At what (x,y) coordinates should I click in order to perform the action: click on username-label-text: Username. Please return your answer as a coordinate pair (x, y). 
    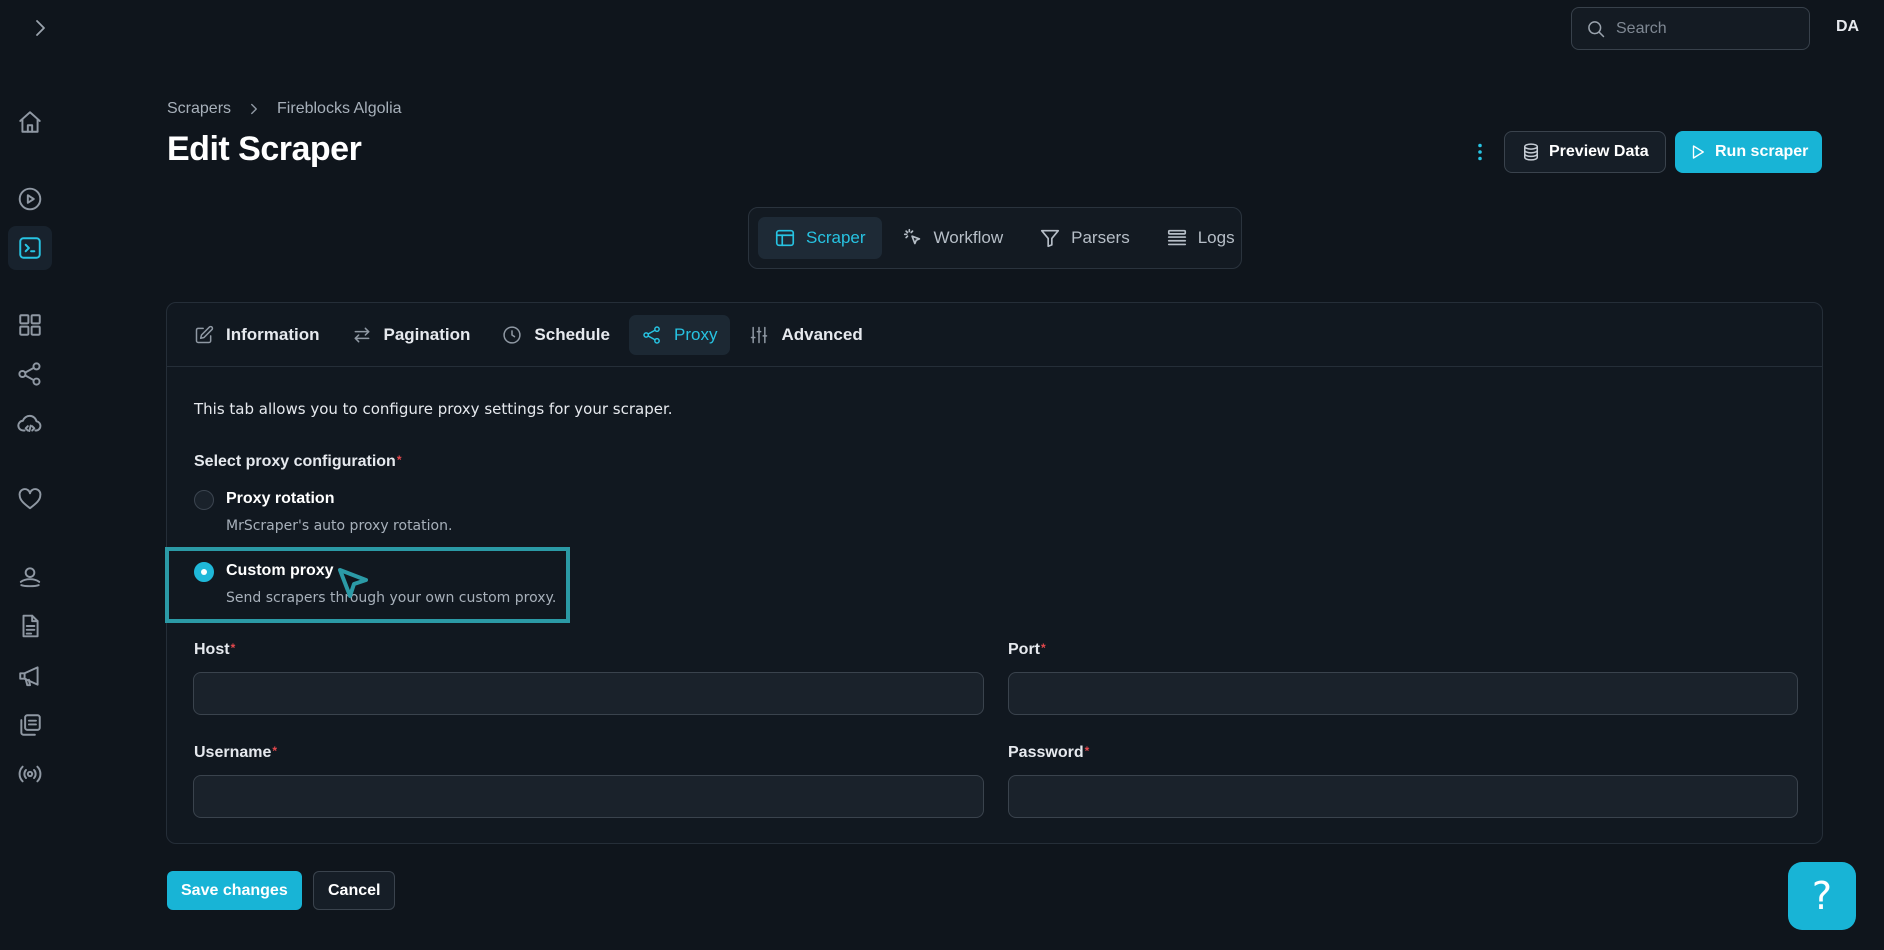
    Looking at the image, I should click on (233, 752).